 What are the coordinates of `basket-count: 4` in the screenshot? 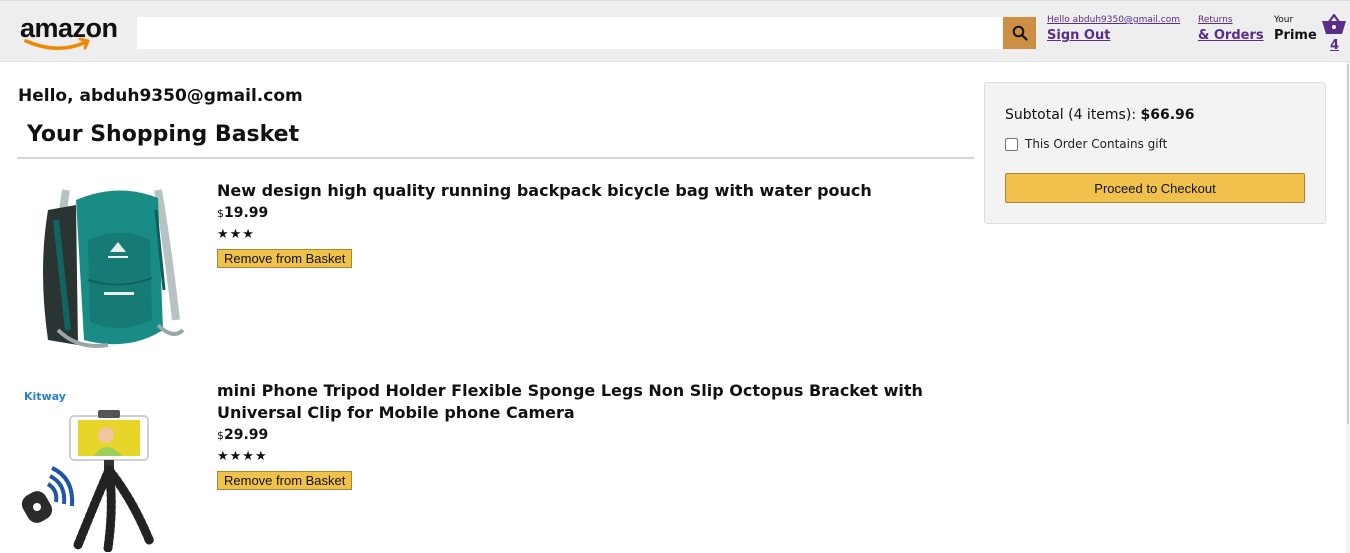 It's located at (1334, 46).